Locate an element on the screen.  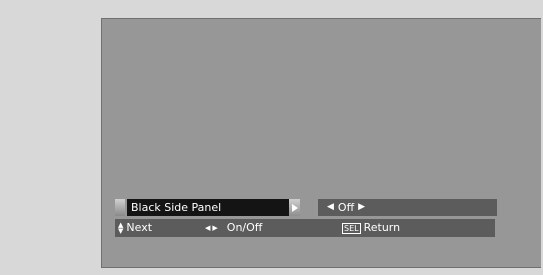
help-return: SEL Return is located at coordinates (371, 228).